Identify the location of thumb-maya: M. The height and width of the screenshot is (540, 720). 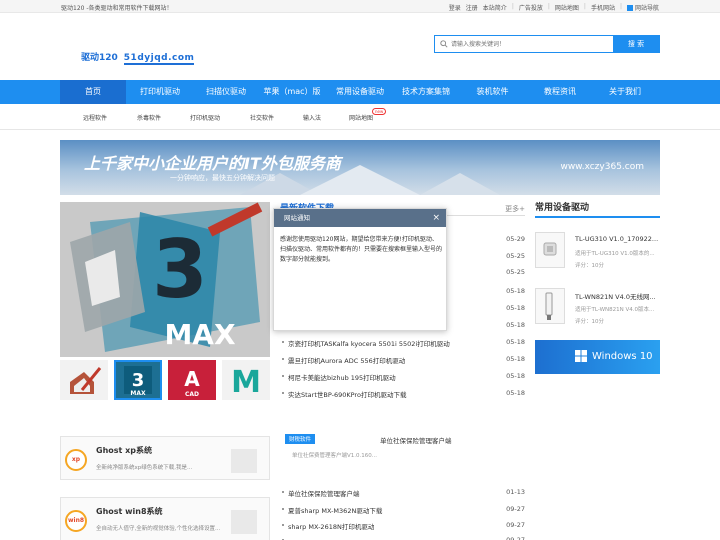
(246, 380).